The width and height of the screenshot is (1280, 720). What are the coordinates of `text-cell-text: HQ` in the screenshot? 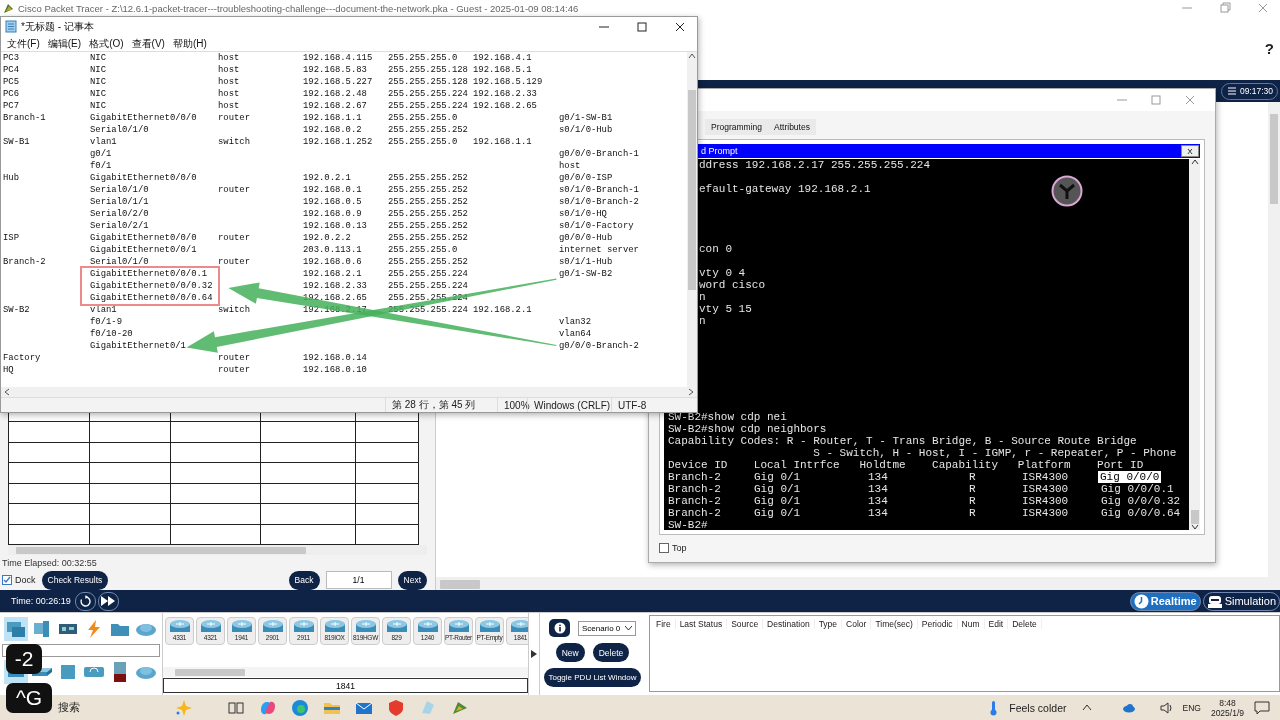 It's located at (9, 369).